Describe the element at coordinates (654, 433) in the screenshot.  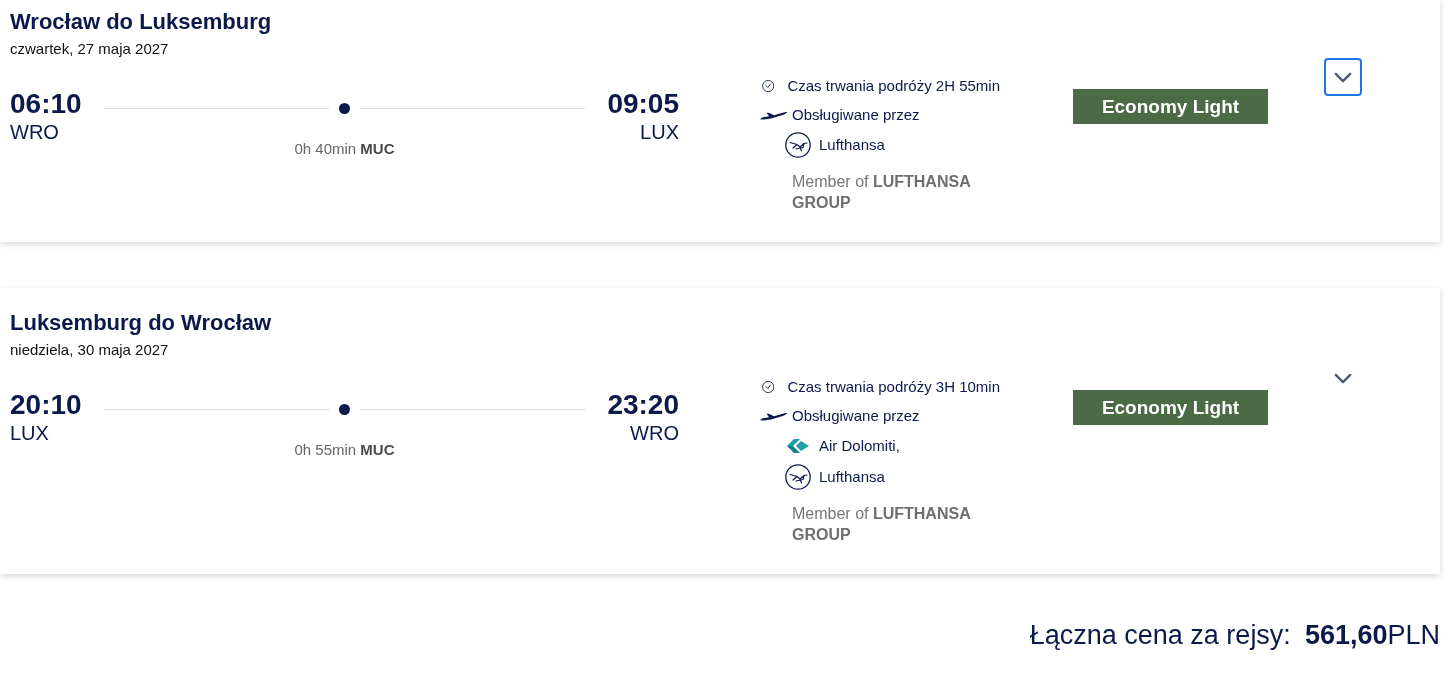
I see `arrival-airport: WRO` at that location.